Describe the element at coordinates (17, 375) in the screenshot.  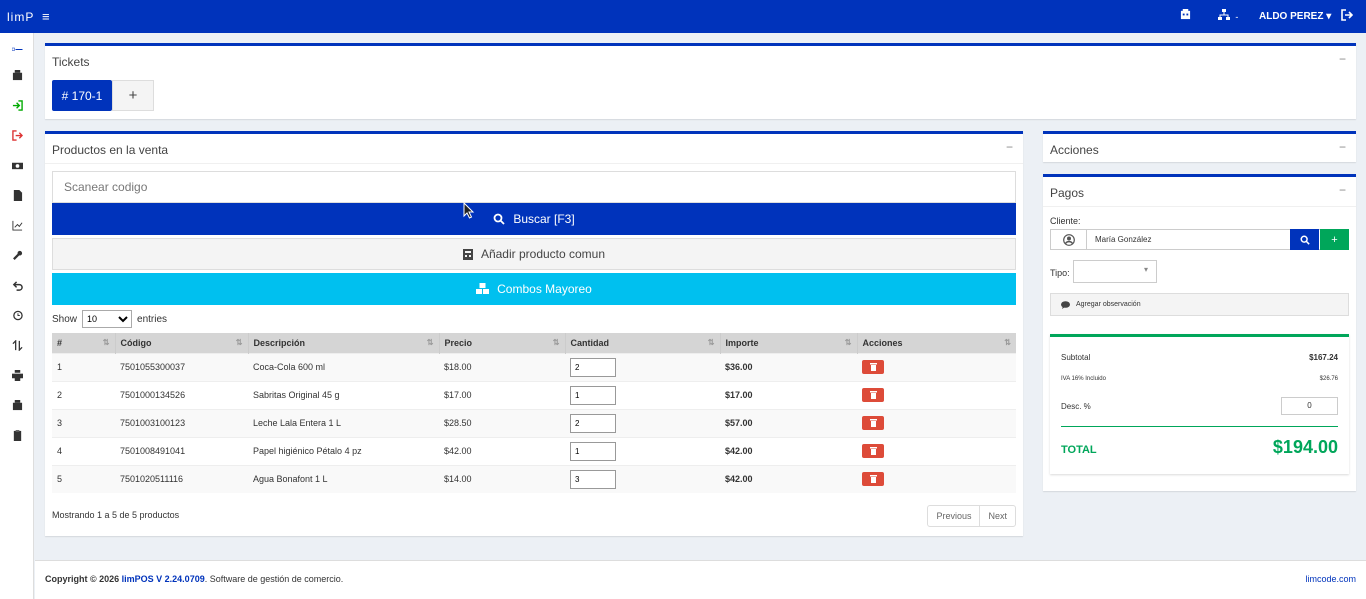
I see `sidebar-print-icon` at that location.